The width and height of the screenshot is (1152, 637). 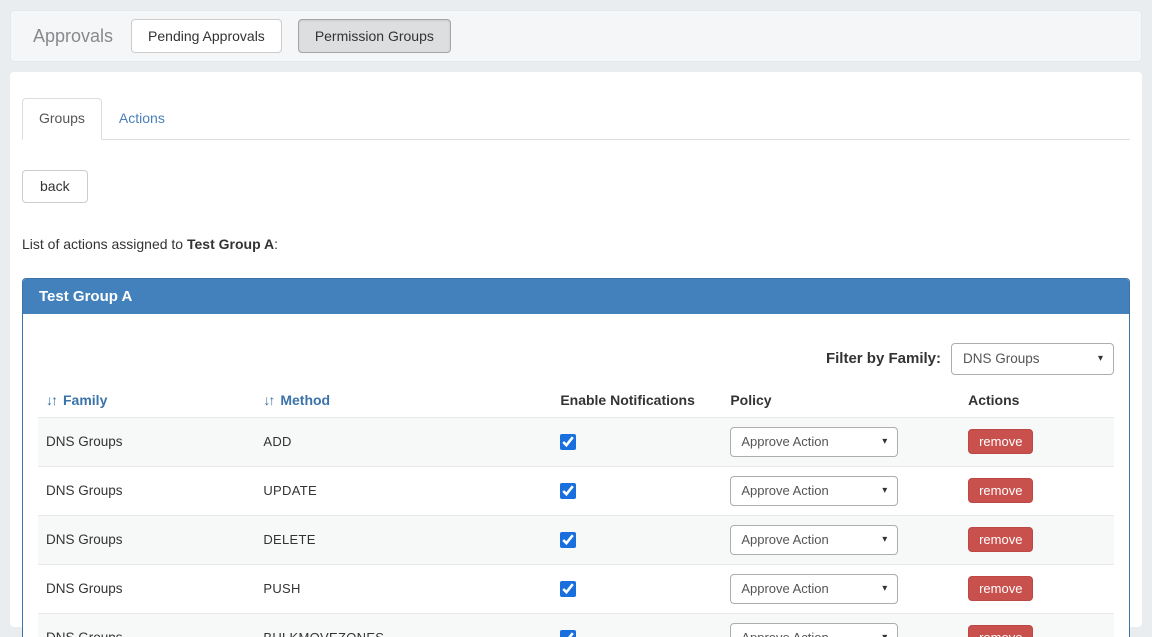 I want to click on intro-group-name: Test Group A, so click(x=231, y=243).